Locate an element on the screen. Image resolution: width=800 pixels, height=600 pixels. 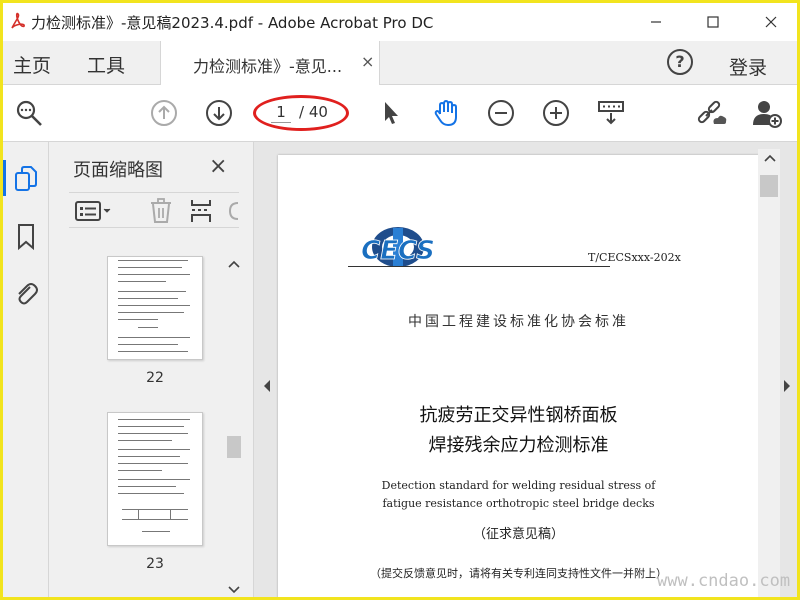
thumbnails-scrollbar is located at coordinates (233, 426).